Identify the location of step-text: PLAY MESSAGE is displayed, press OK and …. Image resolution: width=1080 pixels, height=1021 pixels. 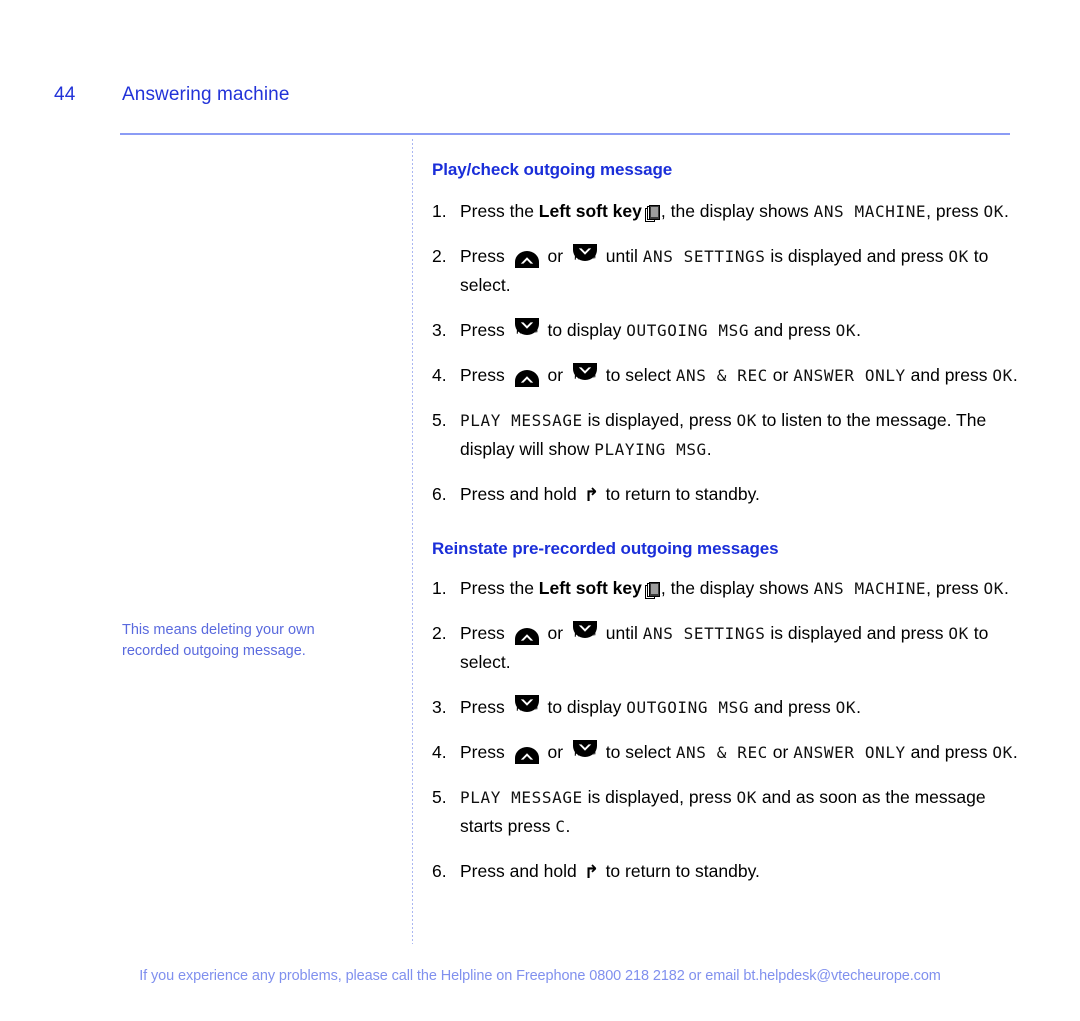
(723, 811).